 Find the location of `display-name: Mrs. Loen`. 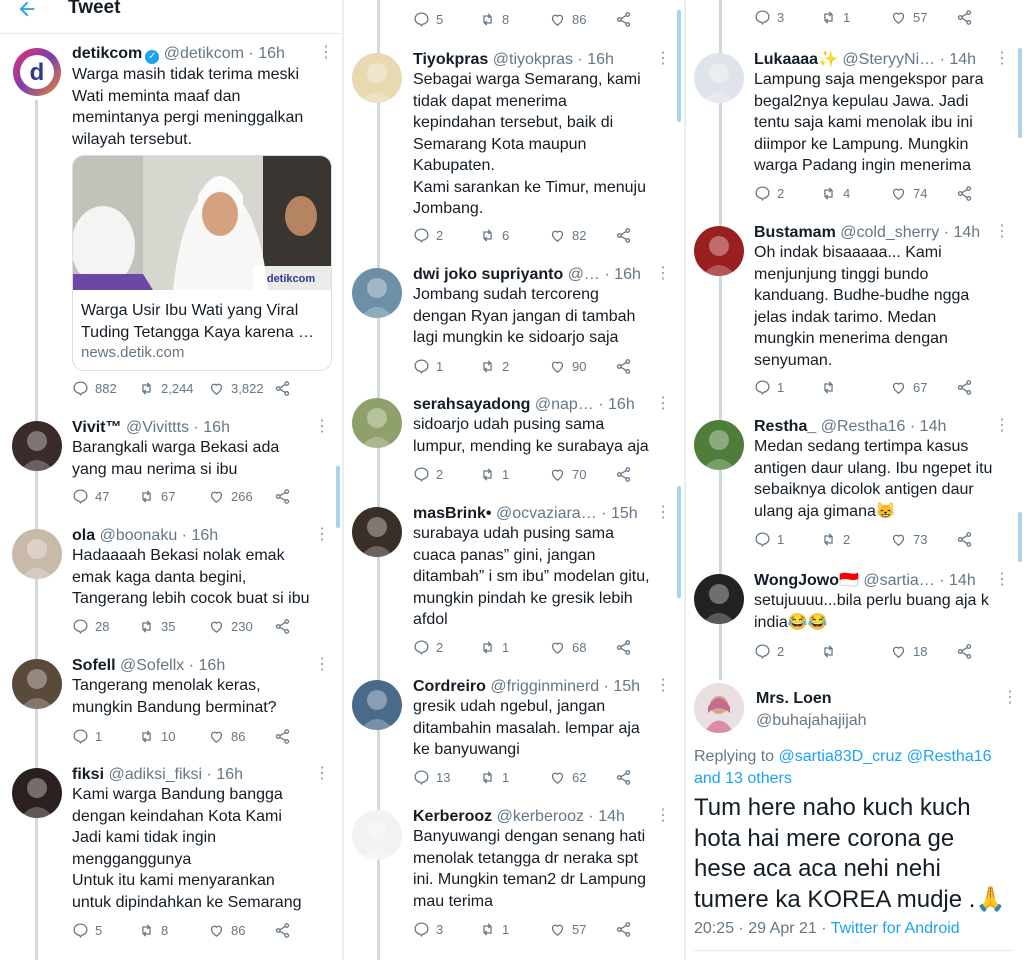

display-name: Mrs. Loen is located at coordinates (794, 698).